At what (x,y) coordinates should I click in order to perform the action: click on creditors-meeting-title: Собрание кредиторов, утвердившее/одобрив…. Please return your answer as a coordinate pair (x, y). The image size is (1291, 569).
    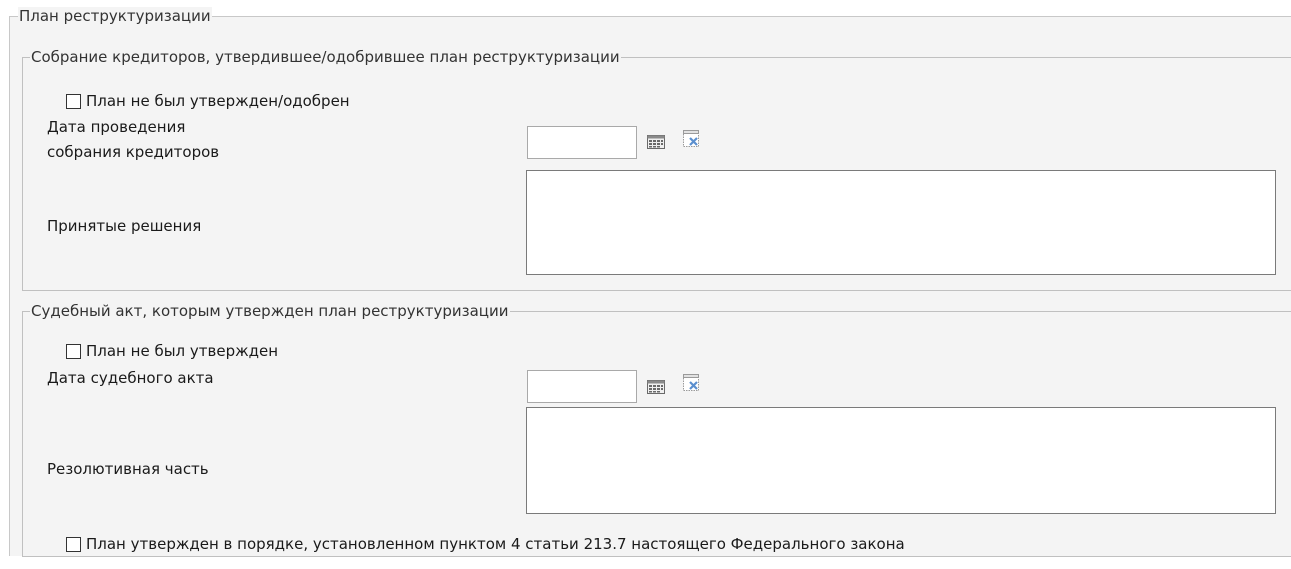
    Looking at the image, I should click on (325, 57).